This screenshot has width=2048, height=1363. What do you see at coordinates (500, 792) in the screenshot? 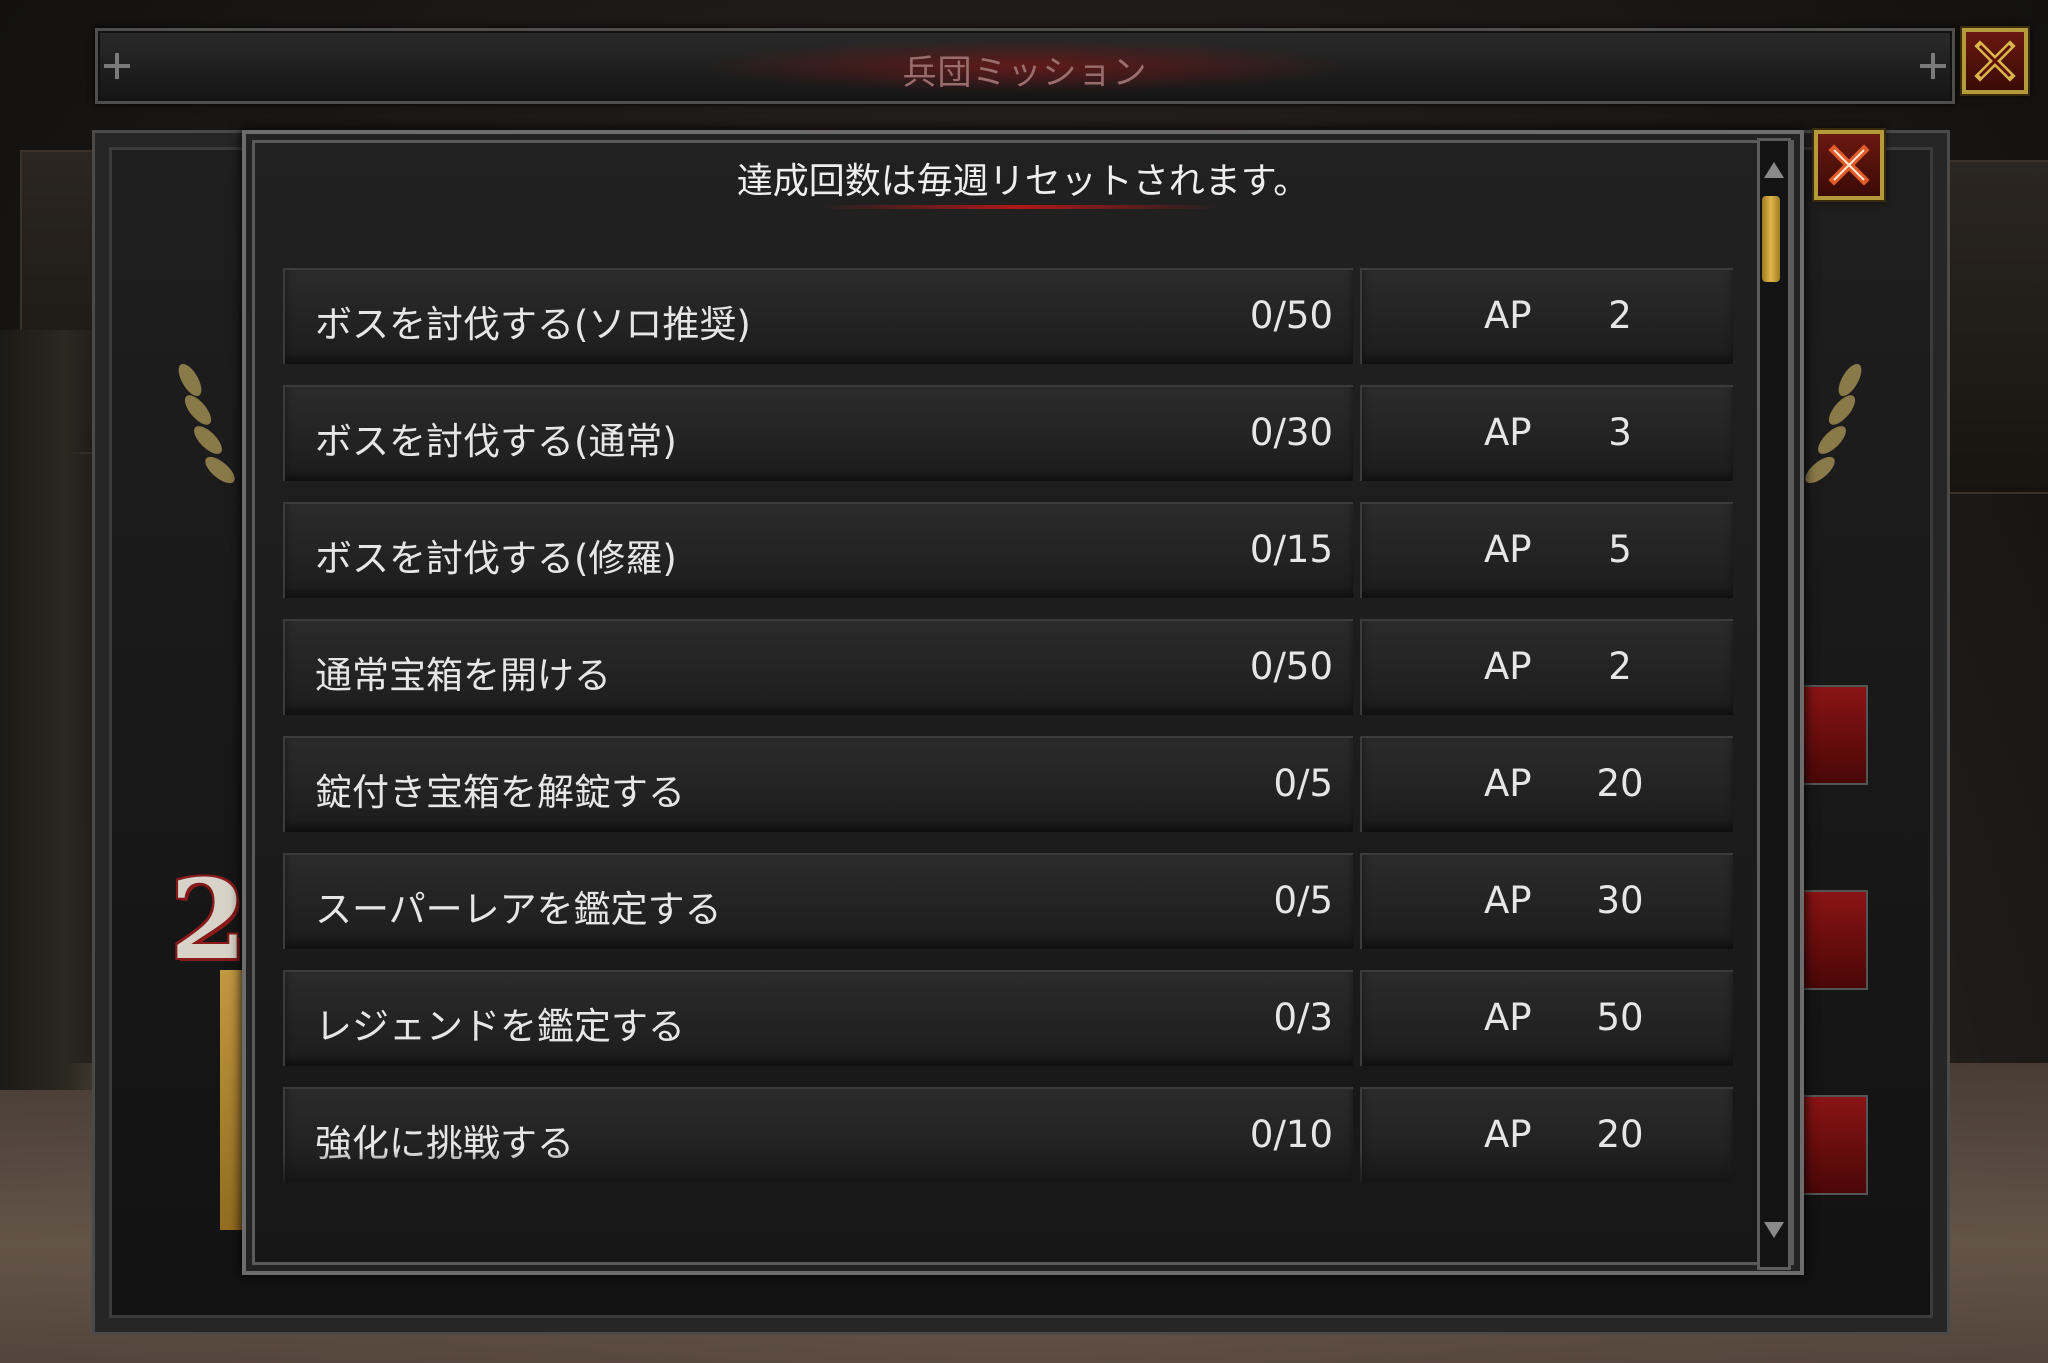
I see `mission-name: 錠付き宝箱を解錠する` at bounding box center [500, 792].